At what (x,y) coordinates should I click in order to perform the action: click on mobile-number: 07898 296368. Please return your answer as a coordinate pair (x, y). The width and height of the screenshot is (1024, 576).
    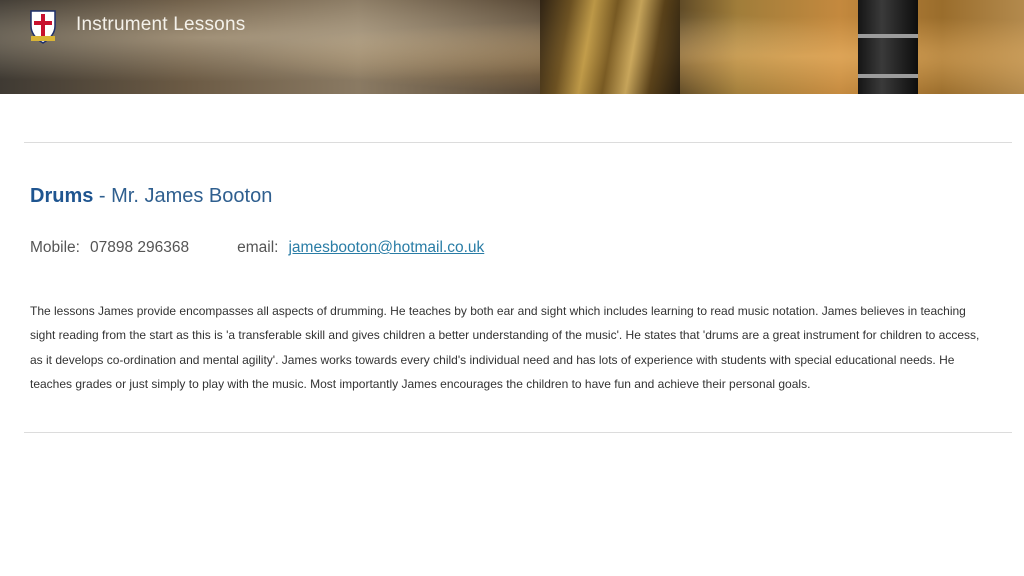
    Looking at the image, I should click on (139, 247).